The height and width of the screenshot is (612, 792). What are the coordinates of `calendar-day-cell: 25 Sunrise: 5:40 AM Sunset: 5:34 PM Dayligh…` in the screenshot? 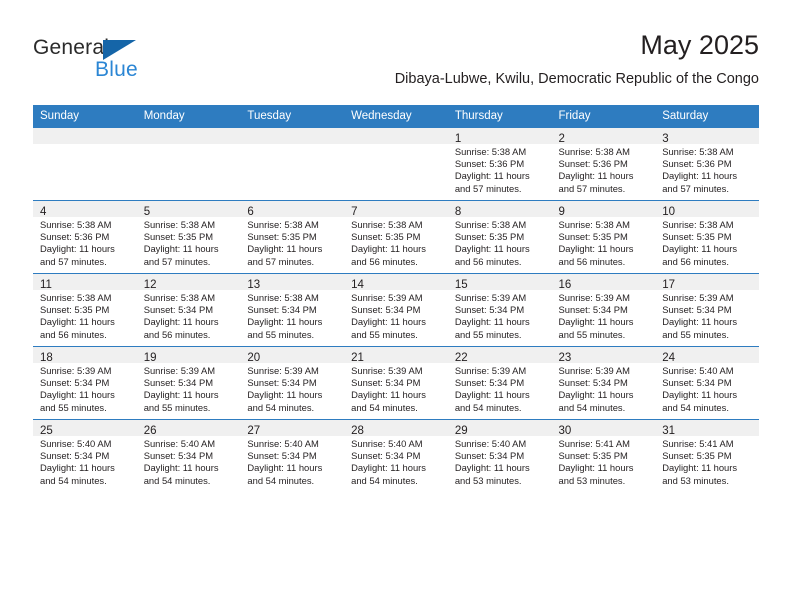 It's located at (85, 455).